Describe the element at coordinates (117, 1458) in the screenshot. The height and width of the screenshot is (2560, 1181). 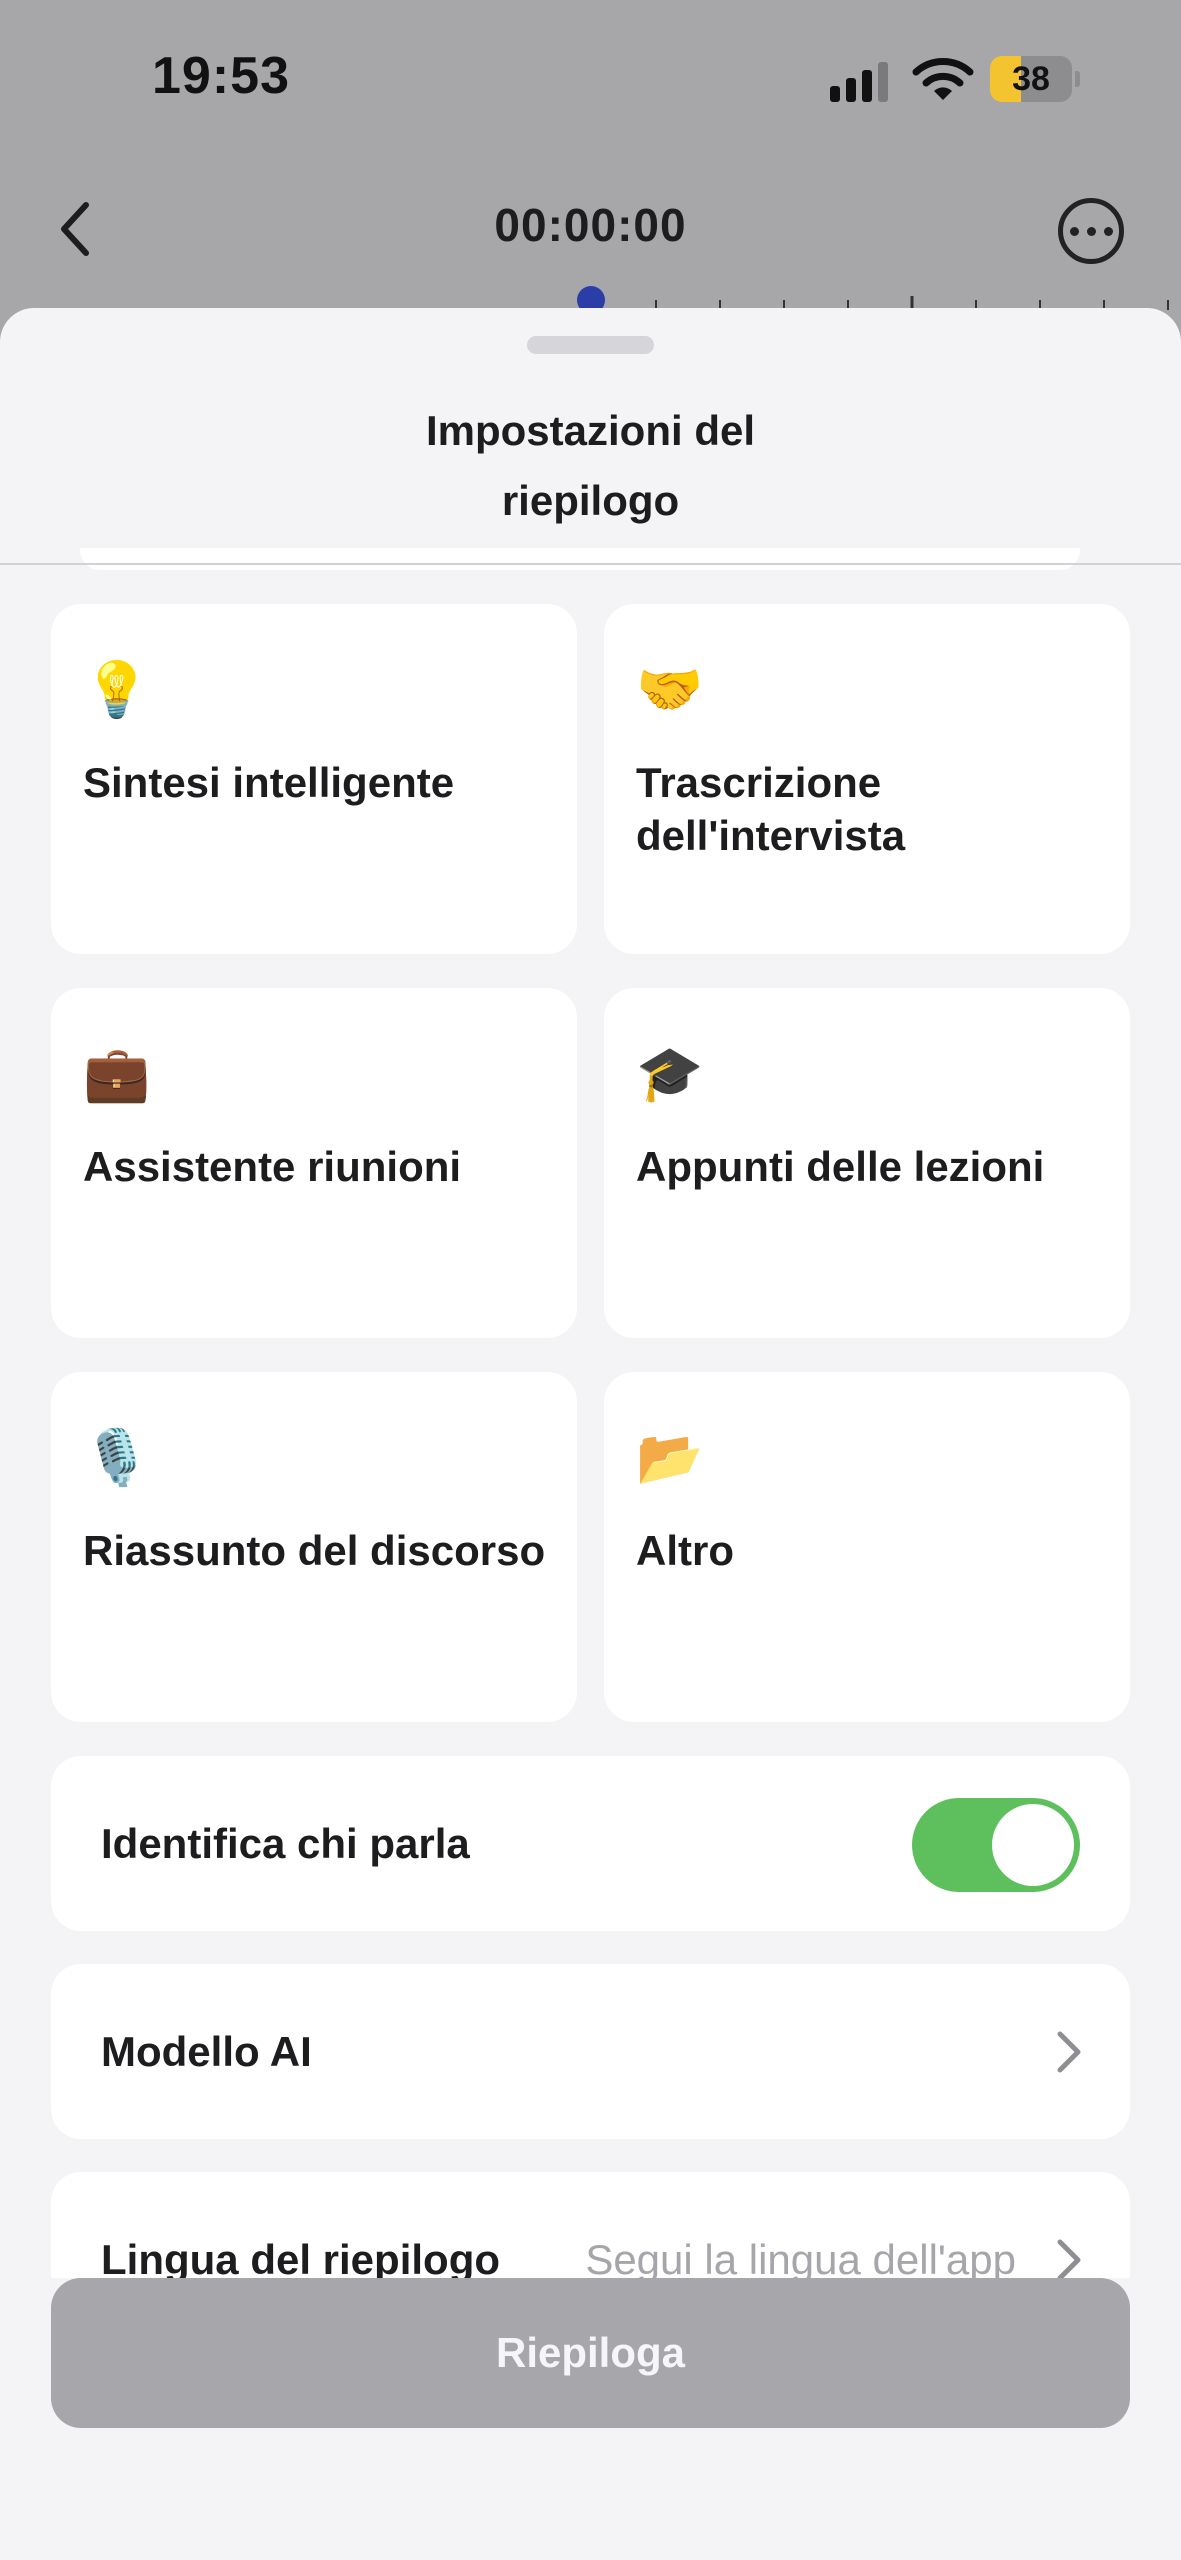
I see `microphone-icon: 🎙️` at that location.